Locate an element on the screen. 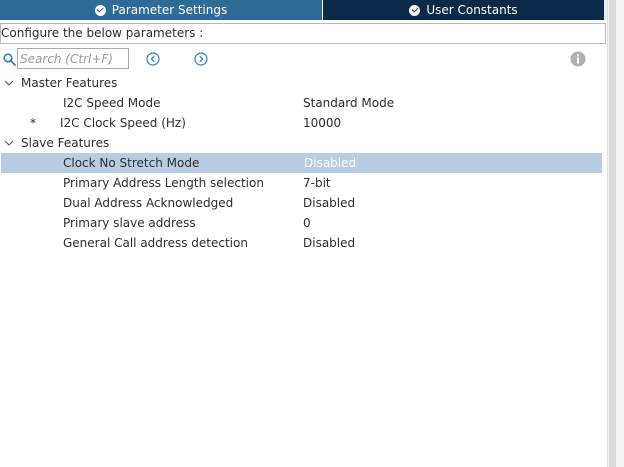 This screenshot has width=624, height=467. previous-result-icon is located at coordinates (153, 59).